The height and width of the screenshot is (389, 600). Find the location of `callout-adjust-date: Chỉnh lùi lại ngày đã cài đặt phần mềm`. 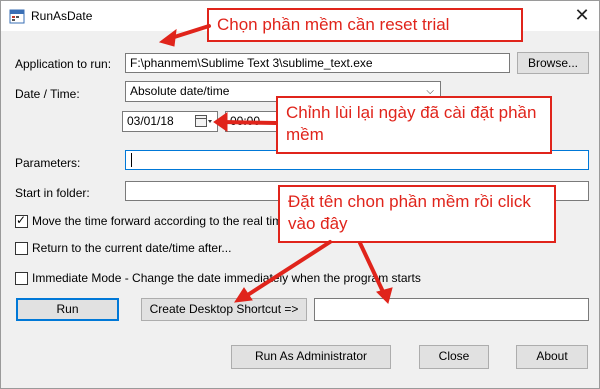

callout-adjust-date: Chỉnh lùi lại ngày đã cài đặt phần mềm is located at coordinates (414, 125).